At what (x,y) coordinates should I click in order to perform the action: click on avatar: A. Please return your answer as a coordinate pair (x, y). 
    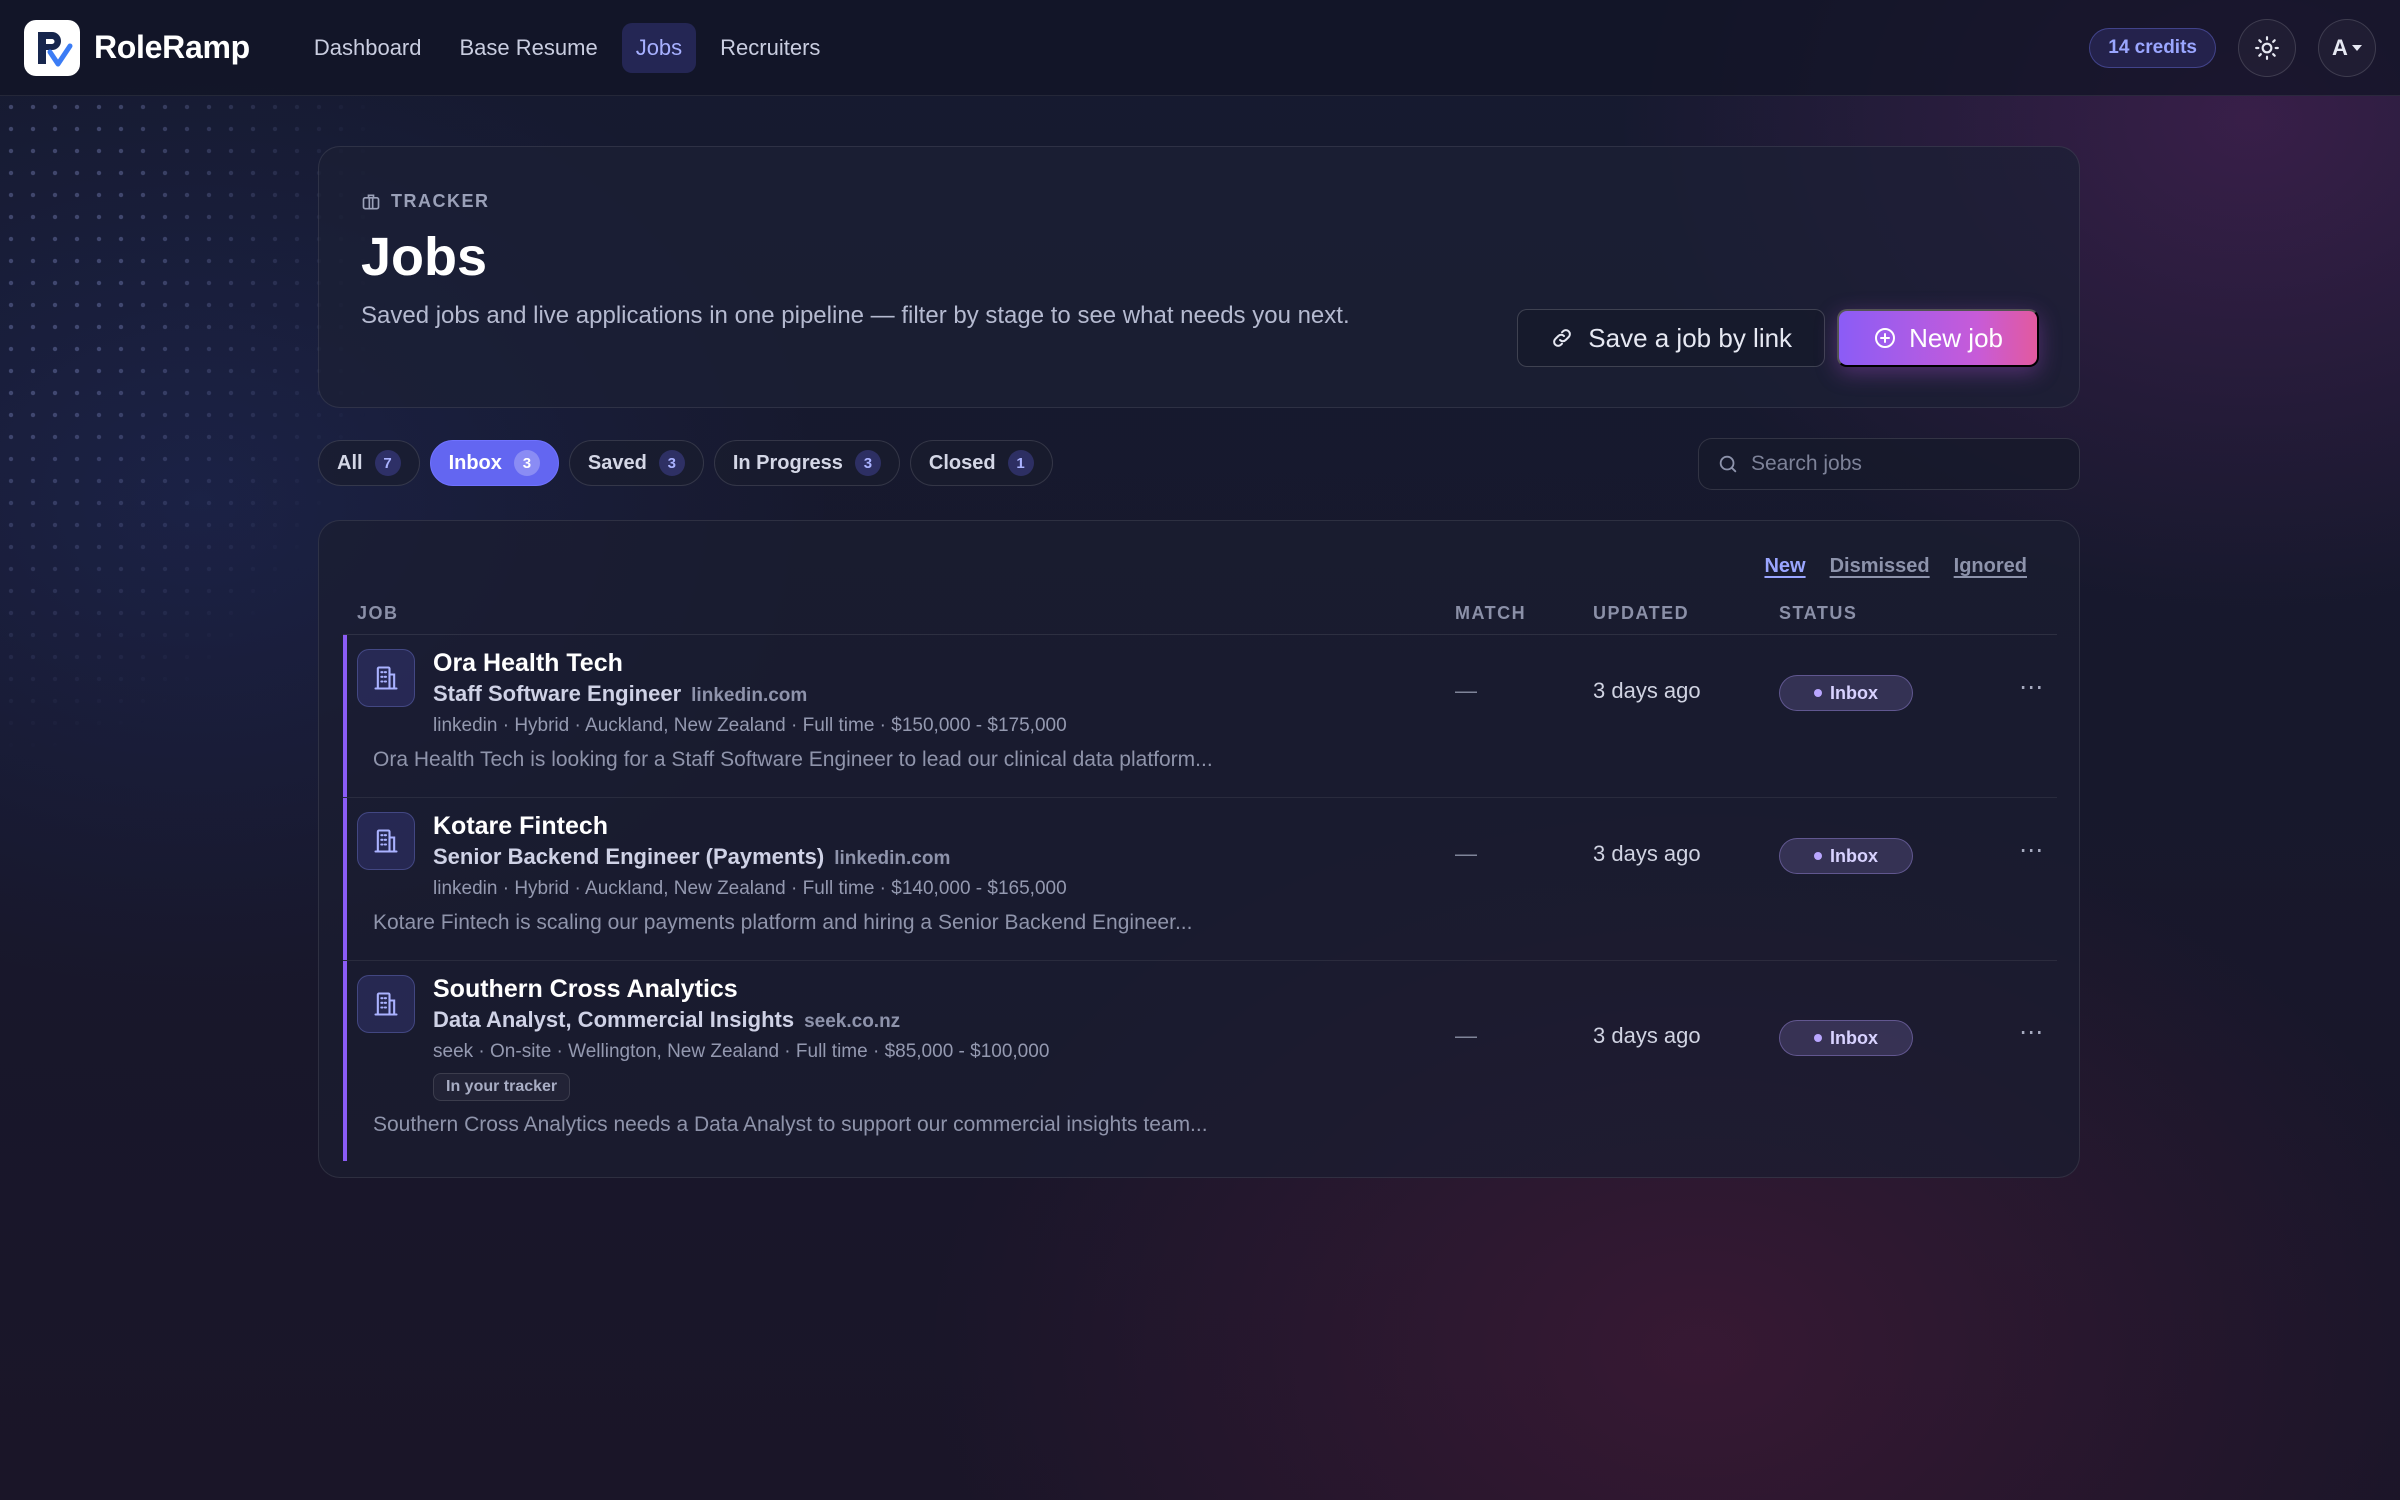
    Looking at the image, I should click on (2340, 47).